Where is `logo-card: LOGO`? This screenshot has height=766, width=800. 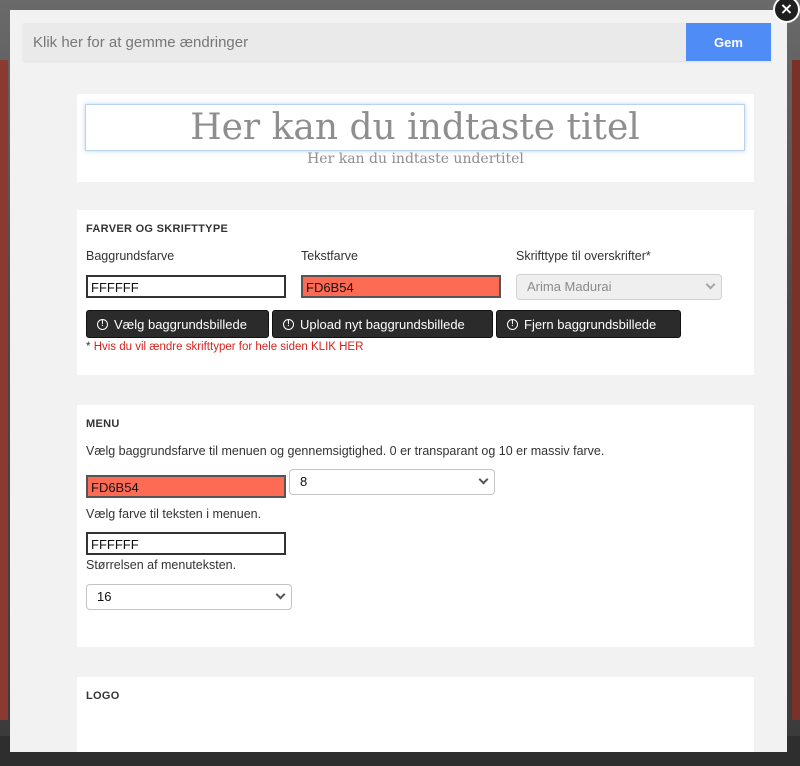
logo-card: LOGO is located at coordinates (415, 714).